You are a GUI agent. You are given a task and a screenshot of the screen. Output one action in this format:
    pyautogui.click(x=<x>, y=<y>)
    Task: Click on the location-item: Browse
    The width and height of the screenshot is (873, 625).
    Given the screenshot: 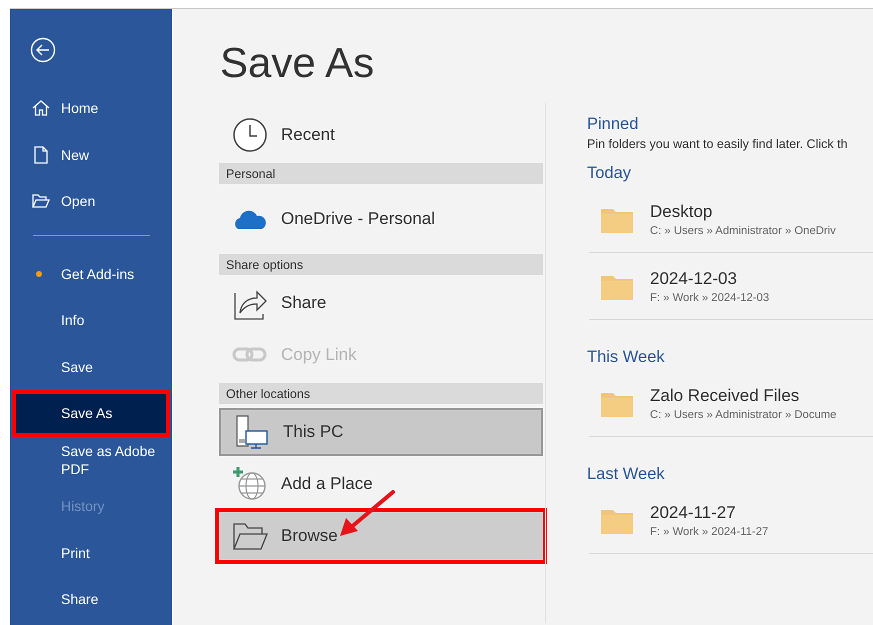 What is the action you would take?
    pyautogui.click(x=381, y=536)
    